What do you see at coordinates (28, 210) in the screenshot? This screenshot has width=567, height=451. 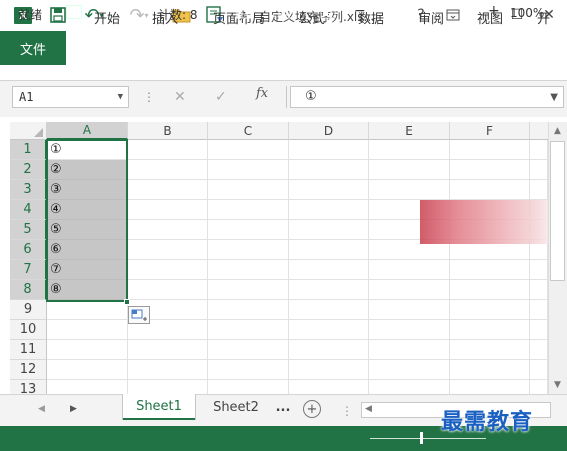 I see `row-header-4: 4` at bounding box center [28, 210].